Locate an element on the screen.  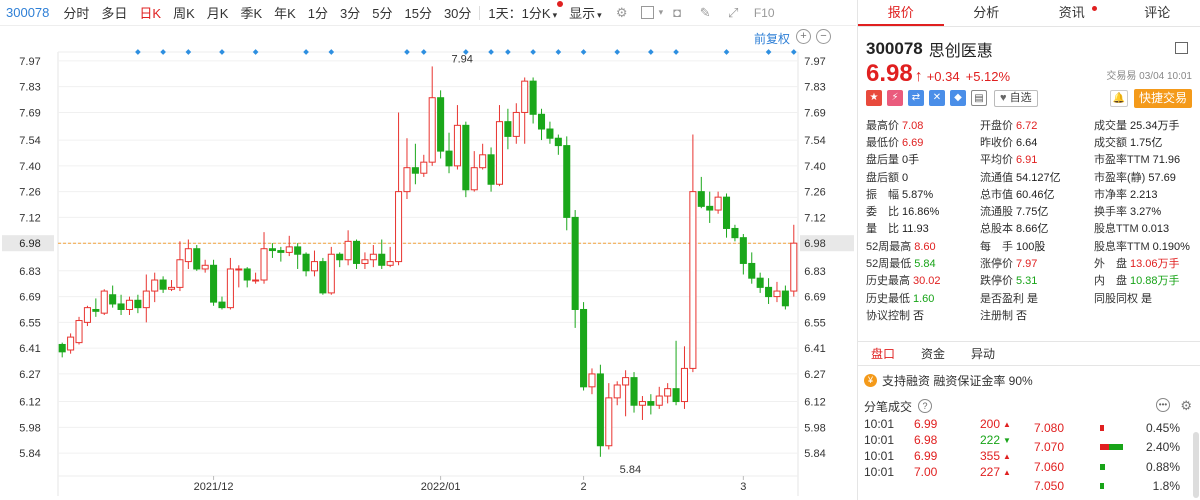
overlay-checkbox is located at coordinates (647, 12).